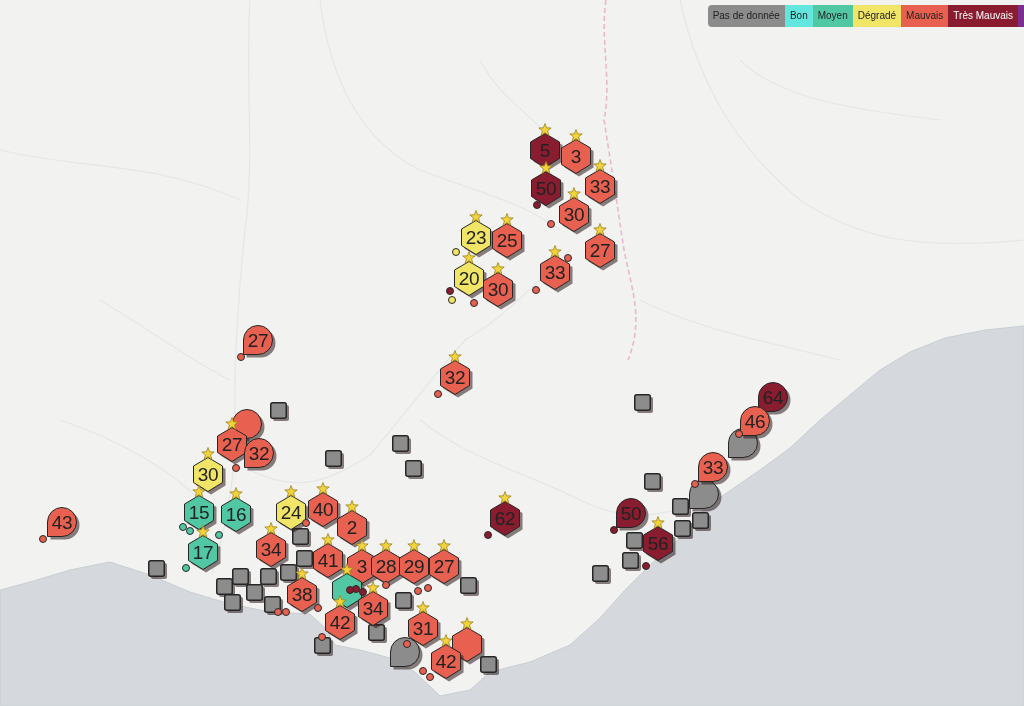 The image size is (1024, 706). What do you see at coordinates (798, 16) in the screenshot?
I see `legend-item: Bon` at bounding box center [798, 16].